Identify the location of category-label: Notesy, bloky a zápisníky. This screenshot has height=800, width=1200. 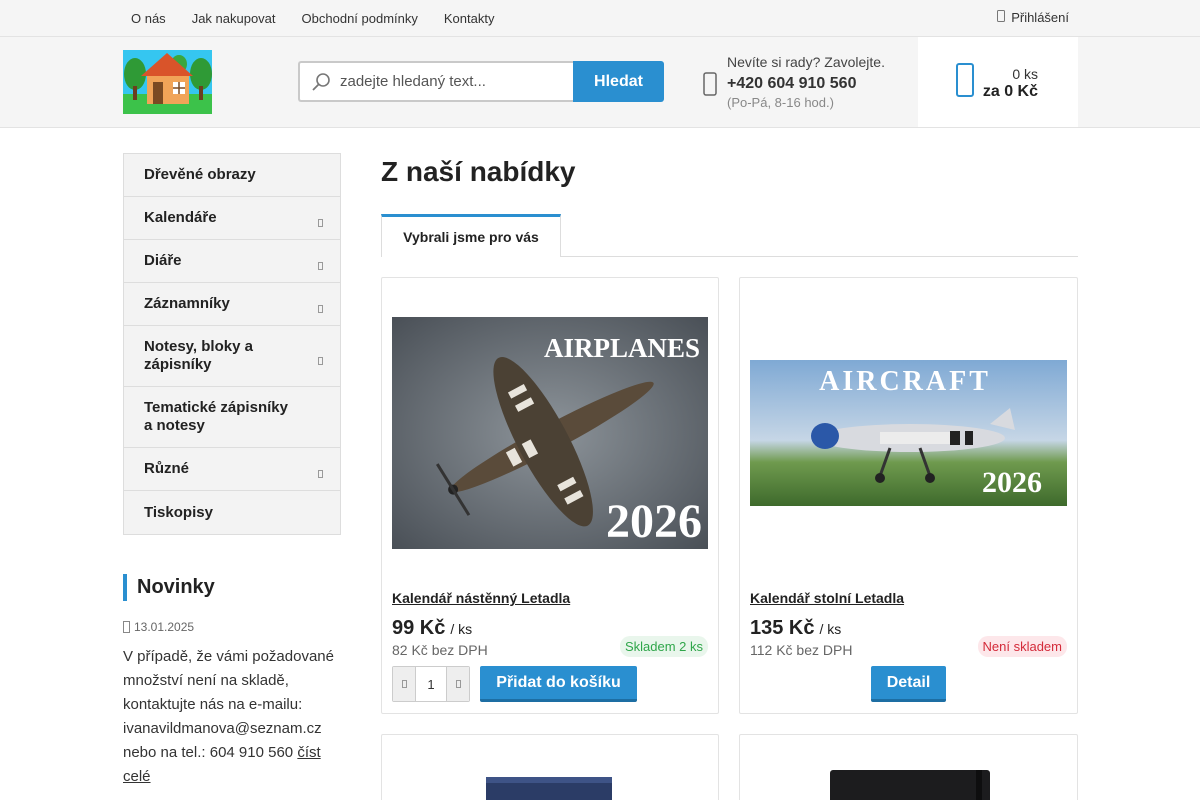
(198, 355).